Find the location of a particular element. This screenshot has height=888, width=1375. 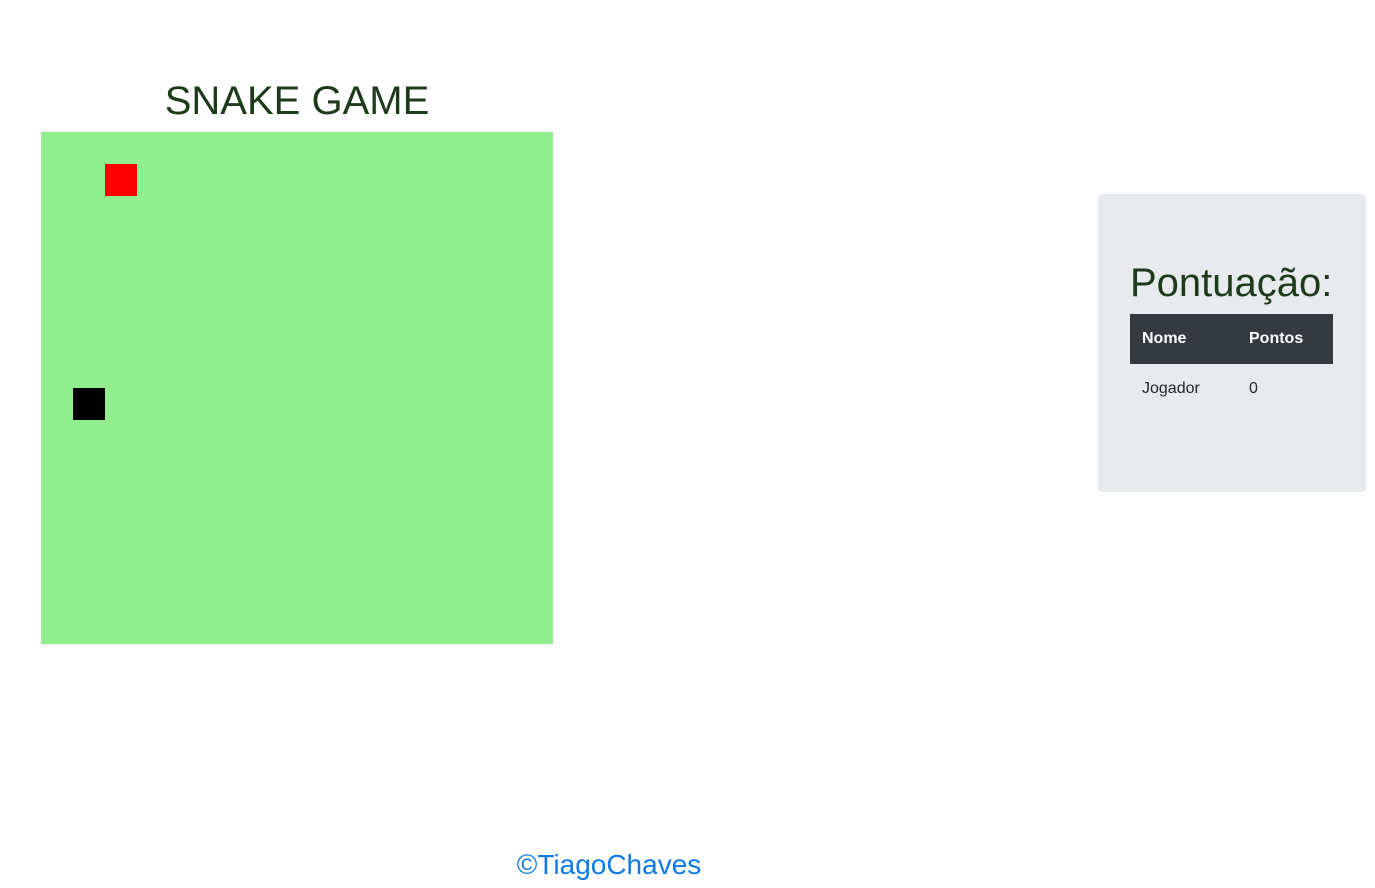

player-name-cell: Jogador is located at coordinates (1171, 388).